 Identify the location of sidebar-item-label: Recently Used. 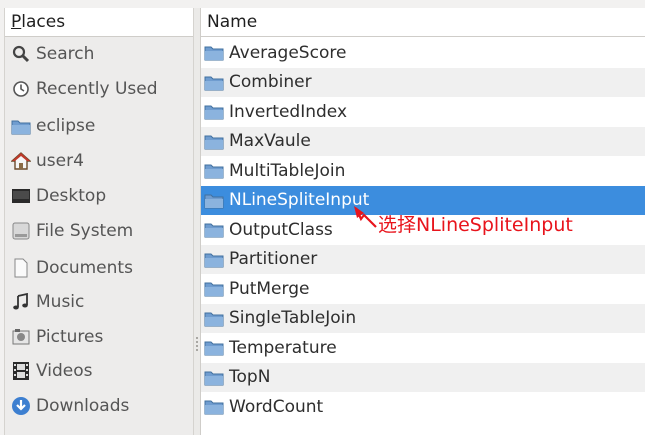
(97, 89).